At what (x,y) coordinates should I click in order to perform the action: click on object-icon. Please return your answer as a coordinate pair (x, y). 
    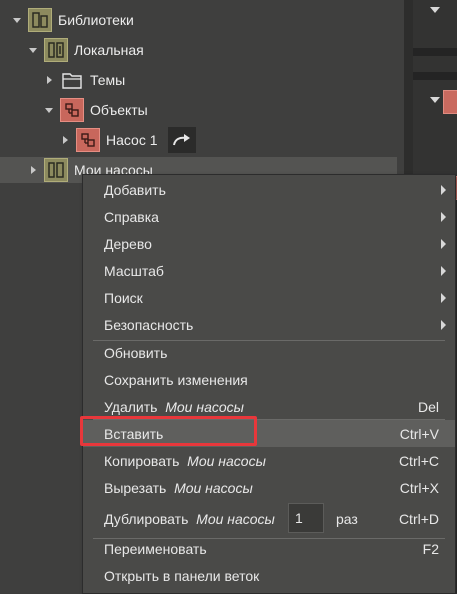
    Looking at the image, I should click on (88, 140).